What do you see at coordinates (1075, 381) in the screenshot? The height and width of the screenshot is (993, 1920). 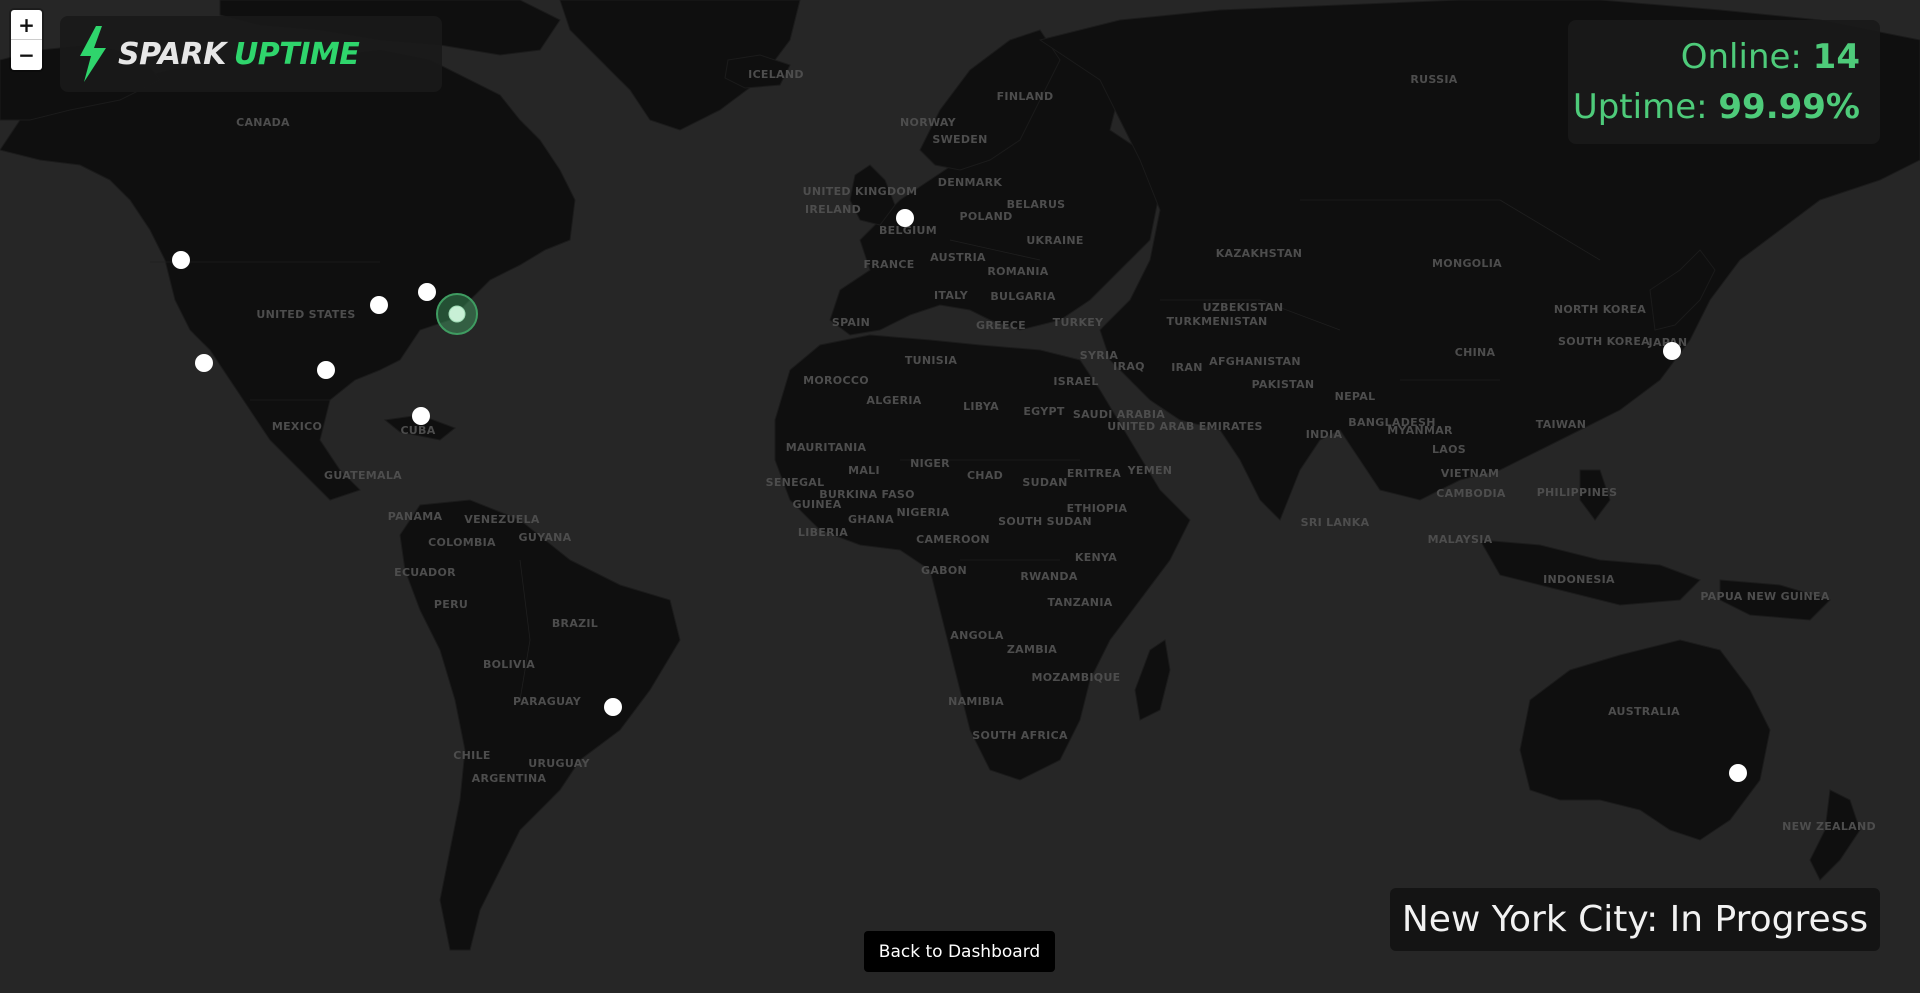 I see `country-label-israel: ISRAEL` at bounding box center [1075, 381].